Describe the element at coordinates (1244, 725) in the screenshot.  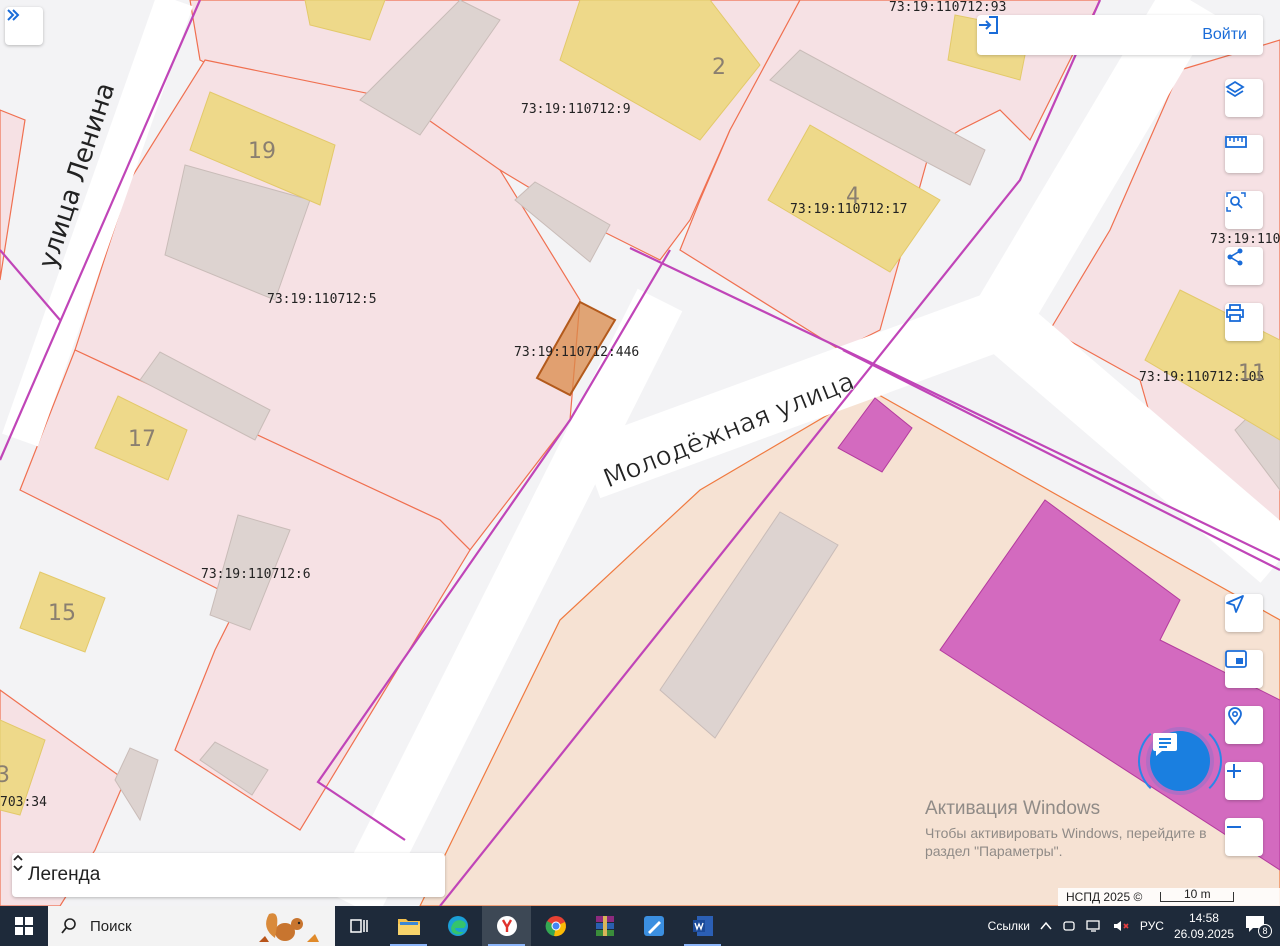
I see `geo-search-button` at that location.